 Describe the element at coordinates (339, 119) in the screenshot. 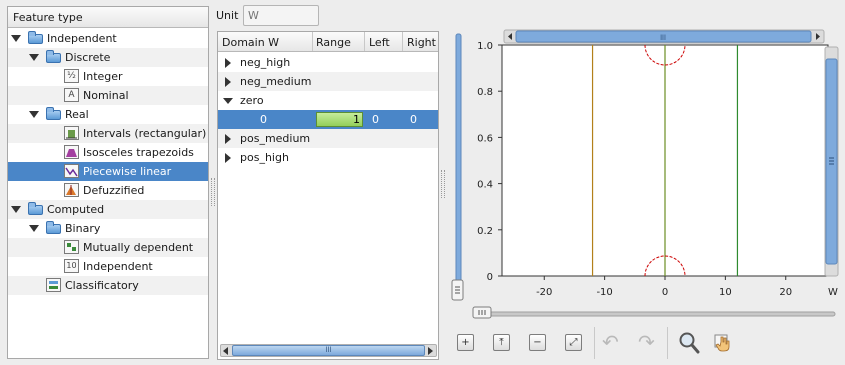

I see `range-cell-editor: 1` at that location.